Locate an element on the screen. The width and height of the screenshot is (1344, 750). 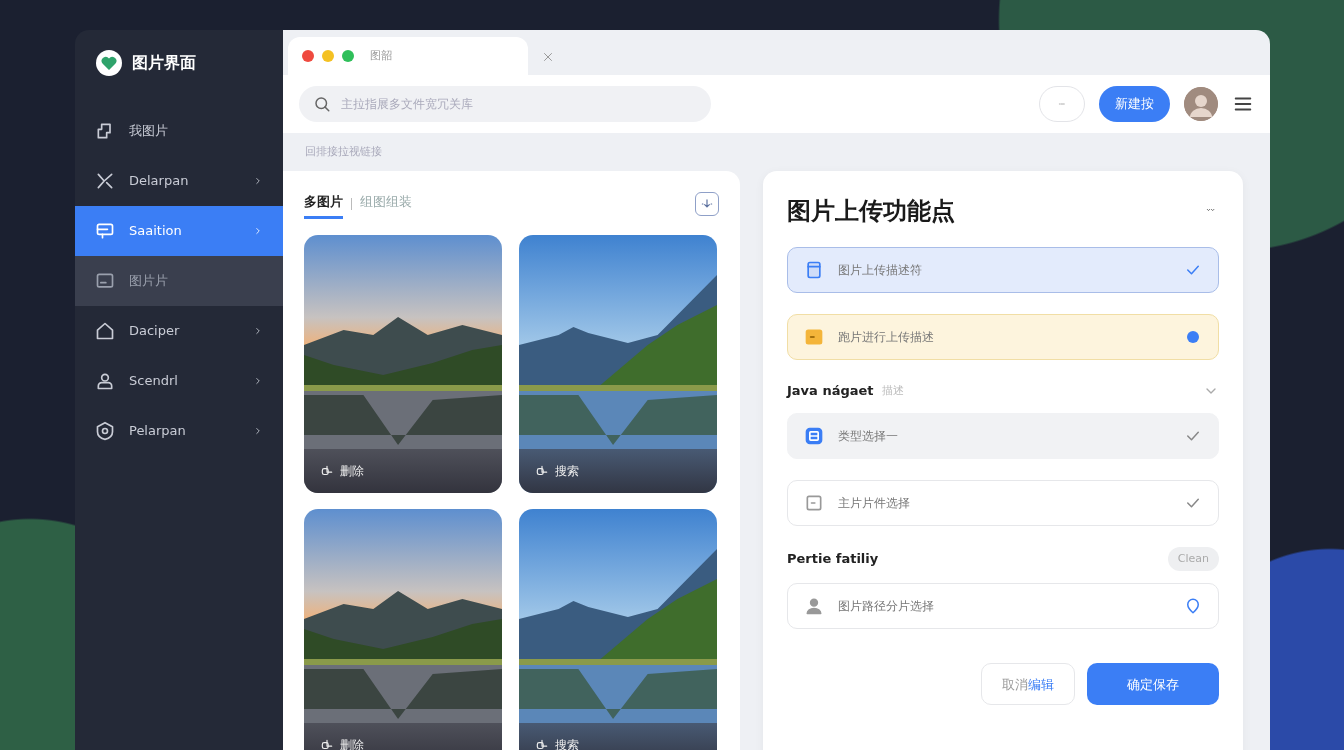
section-note: 描述 is located at coordinates (892, 390).